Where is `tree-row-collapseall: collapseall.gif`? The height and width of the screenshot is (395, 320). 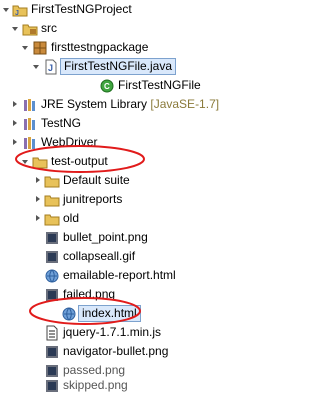
tree-row-collapseall: collapseall.gif is located at coordinates (116, 256).